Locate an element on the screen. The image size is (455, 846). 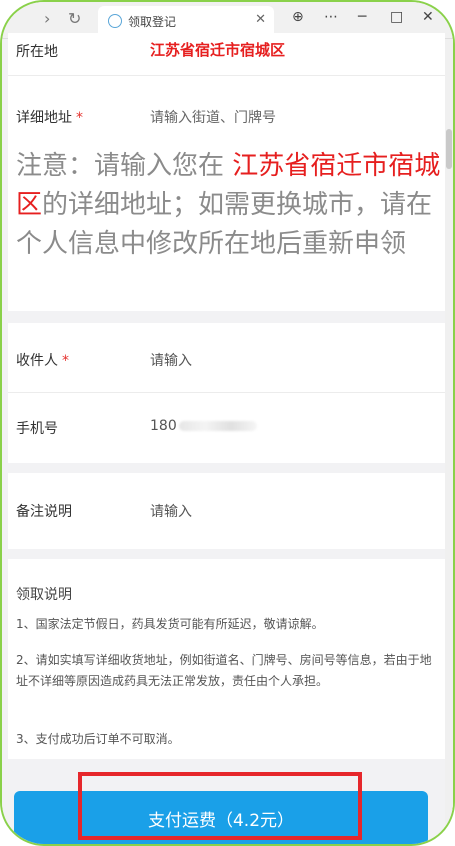
scrollbar is located at coordinates (449, 441).